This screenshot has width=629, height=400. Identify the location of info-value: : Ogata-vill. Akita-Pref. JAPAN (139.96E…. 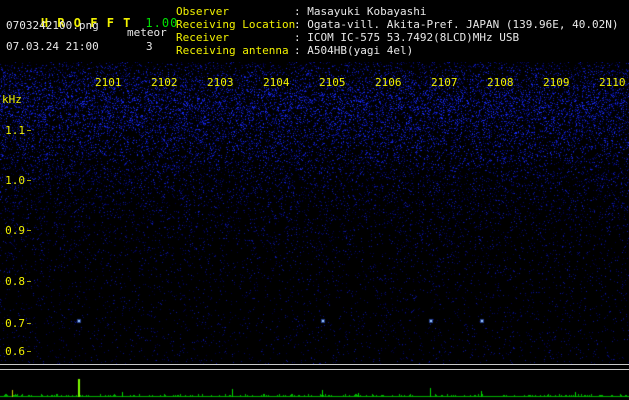
(456, 24).